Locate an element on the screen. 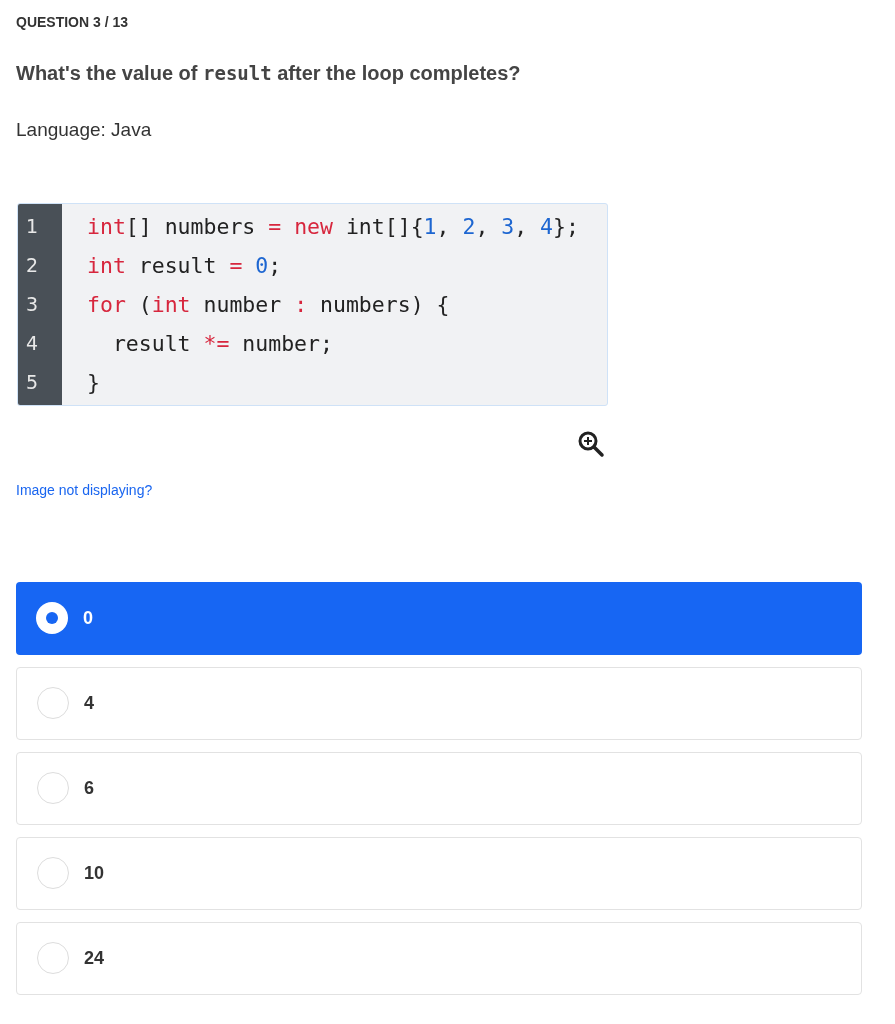 This screenshot has height=1024, width=895. answer-option: 6 is located at coordinates (439, 788).